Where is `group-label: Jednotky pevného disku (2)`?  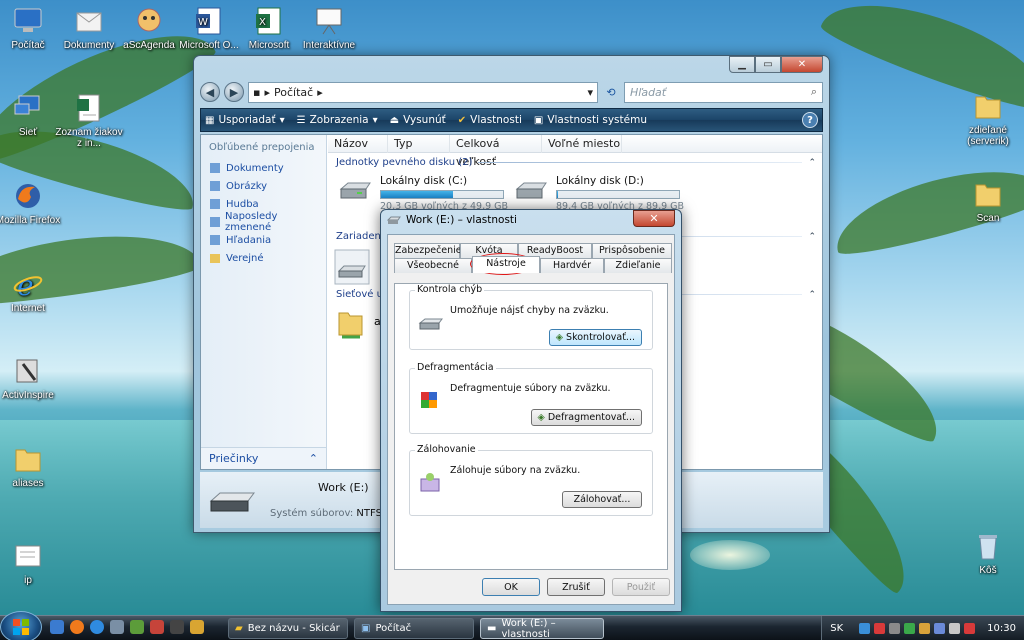
group-label: Jednotky pevného disku (2) is located at coordinates (404, 162).